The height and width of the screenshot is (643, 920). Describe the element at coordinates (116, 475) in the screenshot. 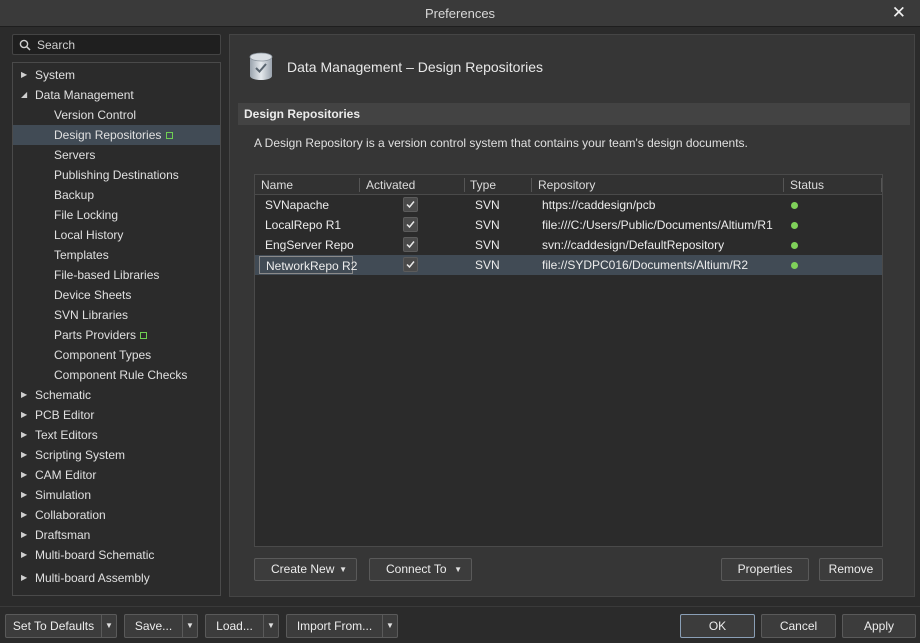

I see `tree-item-cam-editor: ▶ CAM Editor` at that location.